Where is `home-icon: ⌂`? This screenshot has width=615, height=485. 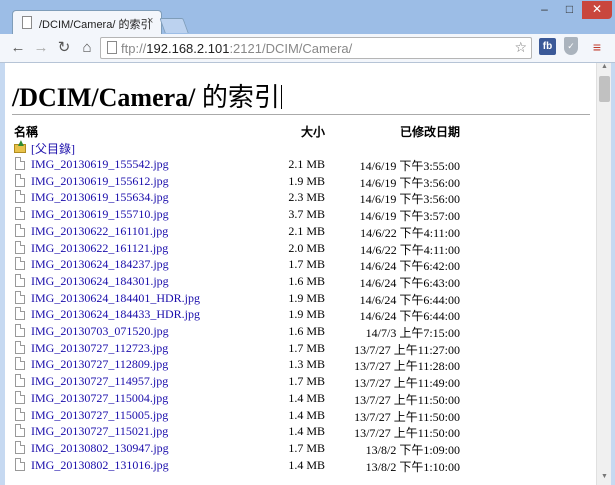
home-icon: ⌂ is located at coordinates (87, 48).